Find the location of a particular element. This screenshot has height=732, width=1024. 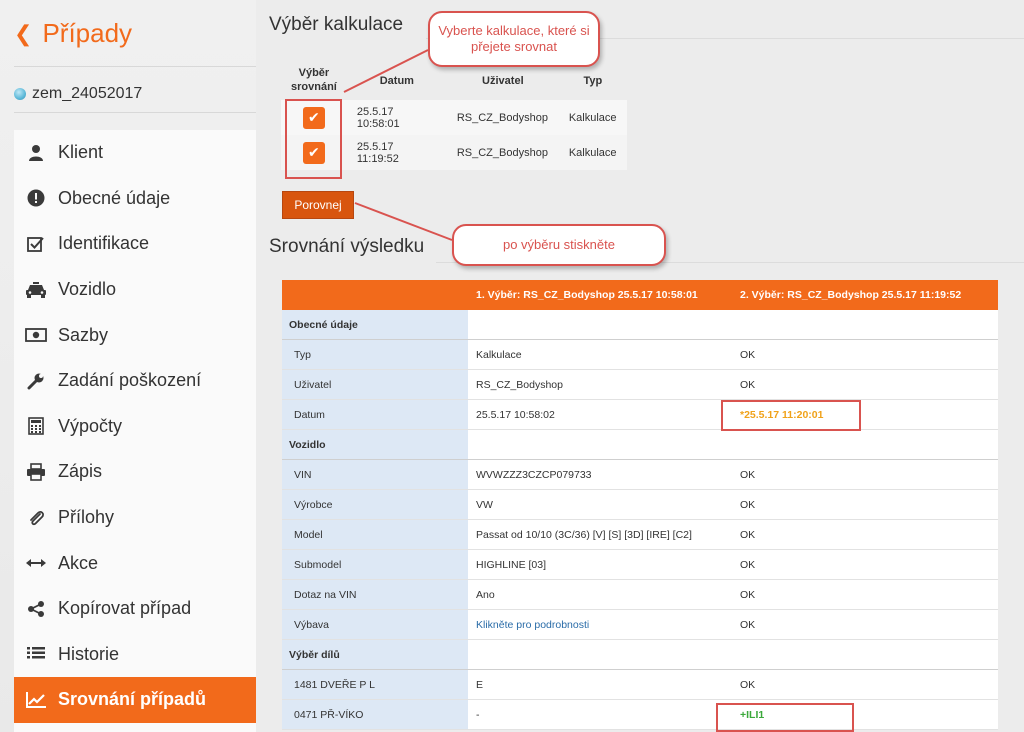

table-row: Submodel HIGHLINE [03] OK is located at coordinates (640, 565).